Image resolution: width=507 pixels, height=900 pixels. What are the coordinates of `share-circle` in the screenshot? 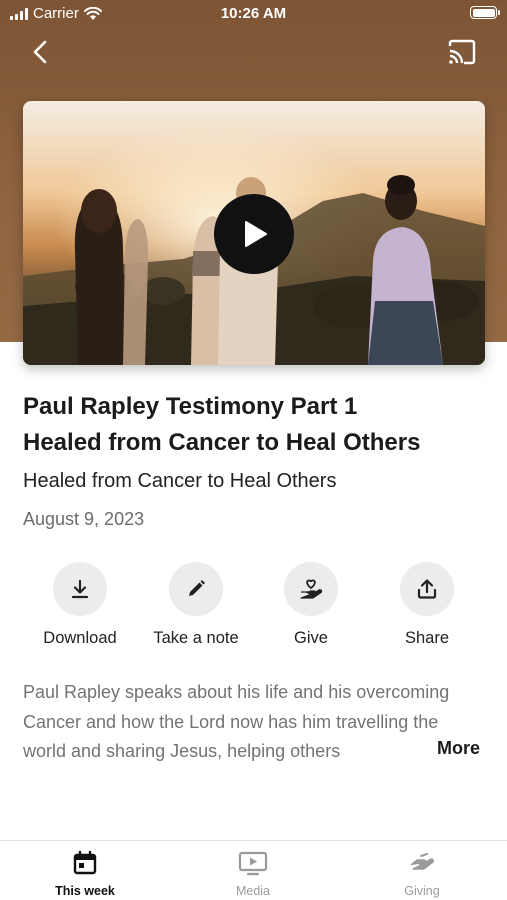 It's located at (427, 589).